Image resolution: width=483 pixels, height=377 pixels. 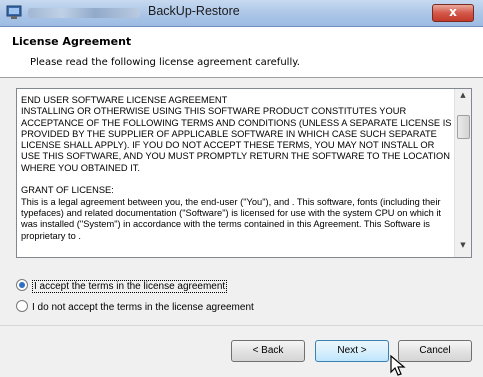 What do you see at coordinates (462, 173) in the screenshot?
I see `vertical-scrollbar: ▲ ▼` at bounding box center [462, 173].